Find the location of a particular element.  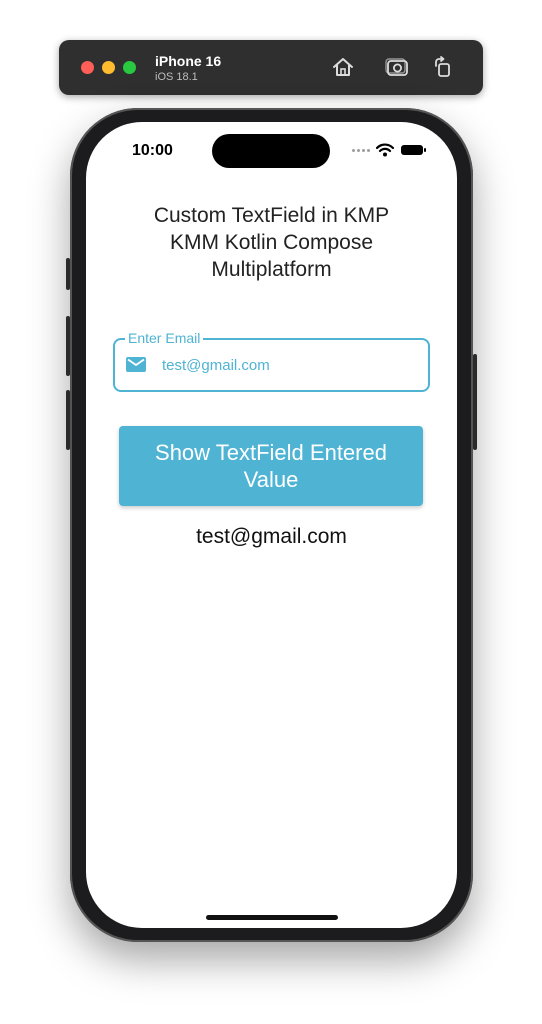

show-value-button: Show TextField Entered Value is located at coordinates (271, 466).